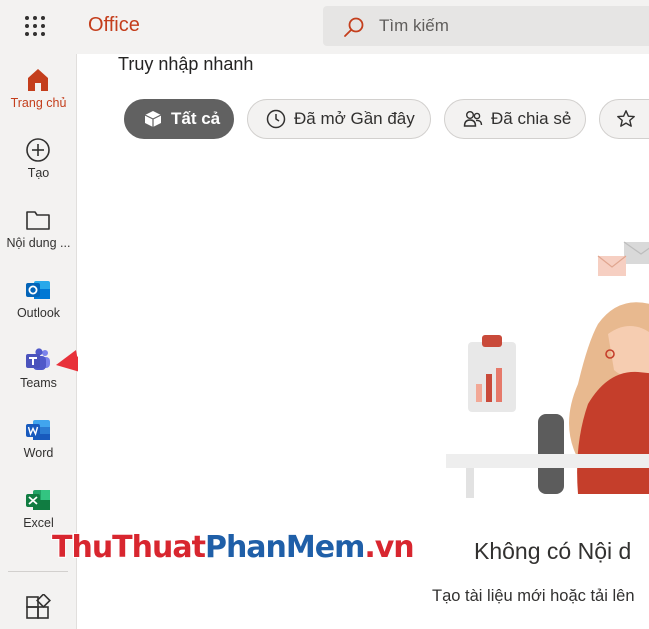 Image resolution: width=649 pixels, height=629 pixels. What do you see at coordinates (547, 369) in the screenshot?
I see `empty-state-illustration` at bounding box center [547, 369].